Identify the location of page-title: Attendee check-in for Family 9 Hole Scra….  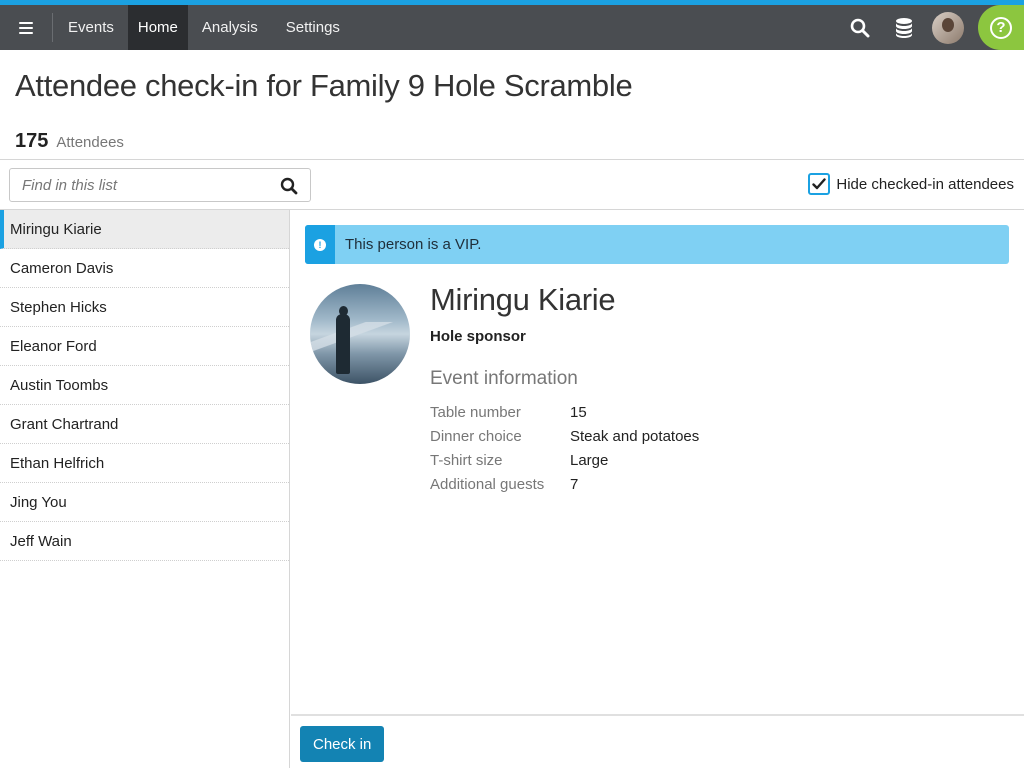
(324, 85).